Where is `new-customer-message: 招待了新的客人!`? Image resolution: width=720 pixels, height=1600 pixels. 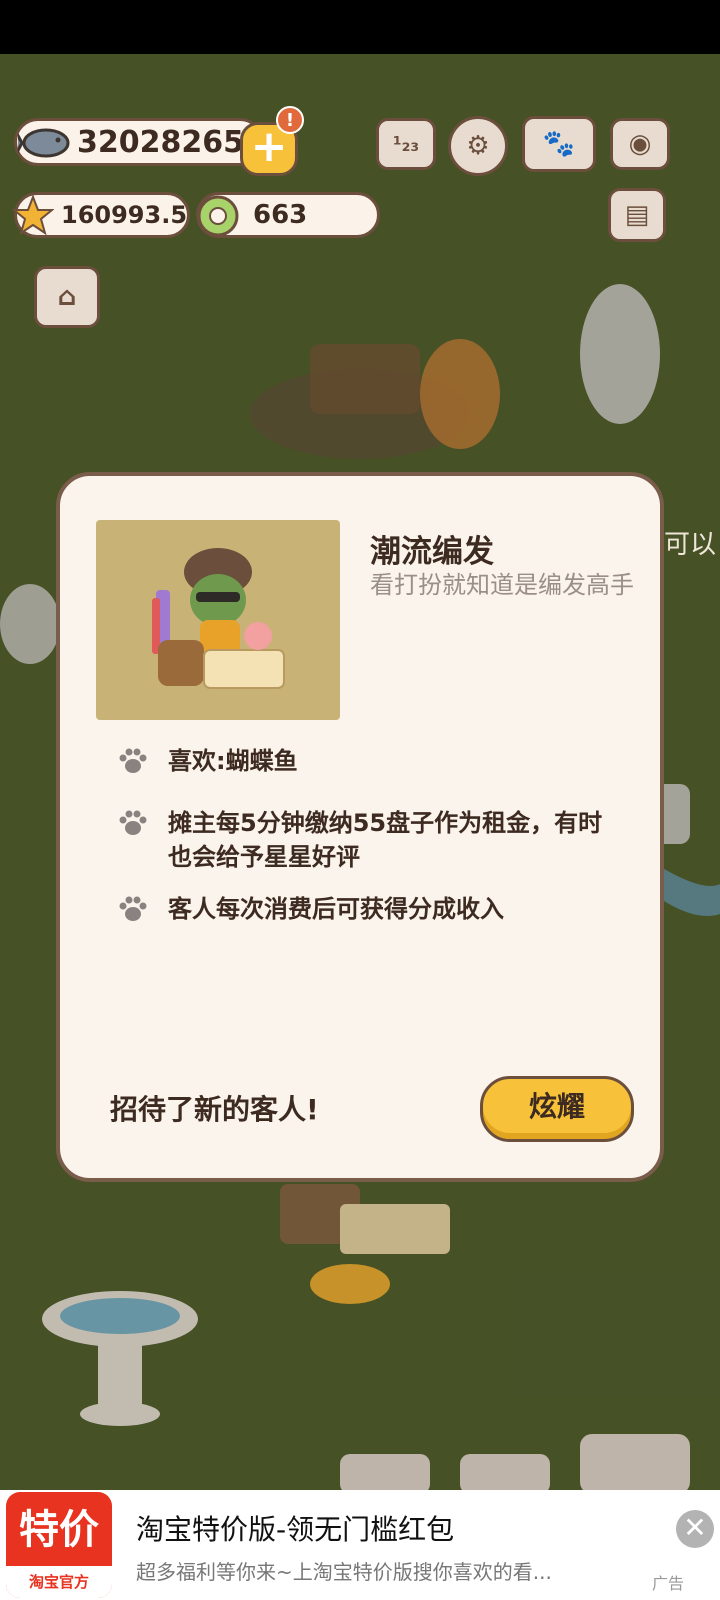 new-customer-message: 招待了新的客人! is located at coordinates (214, 1109).